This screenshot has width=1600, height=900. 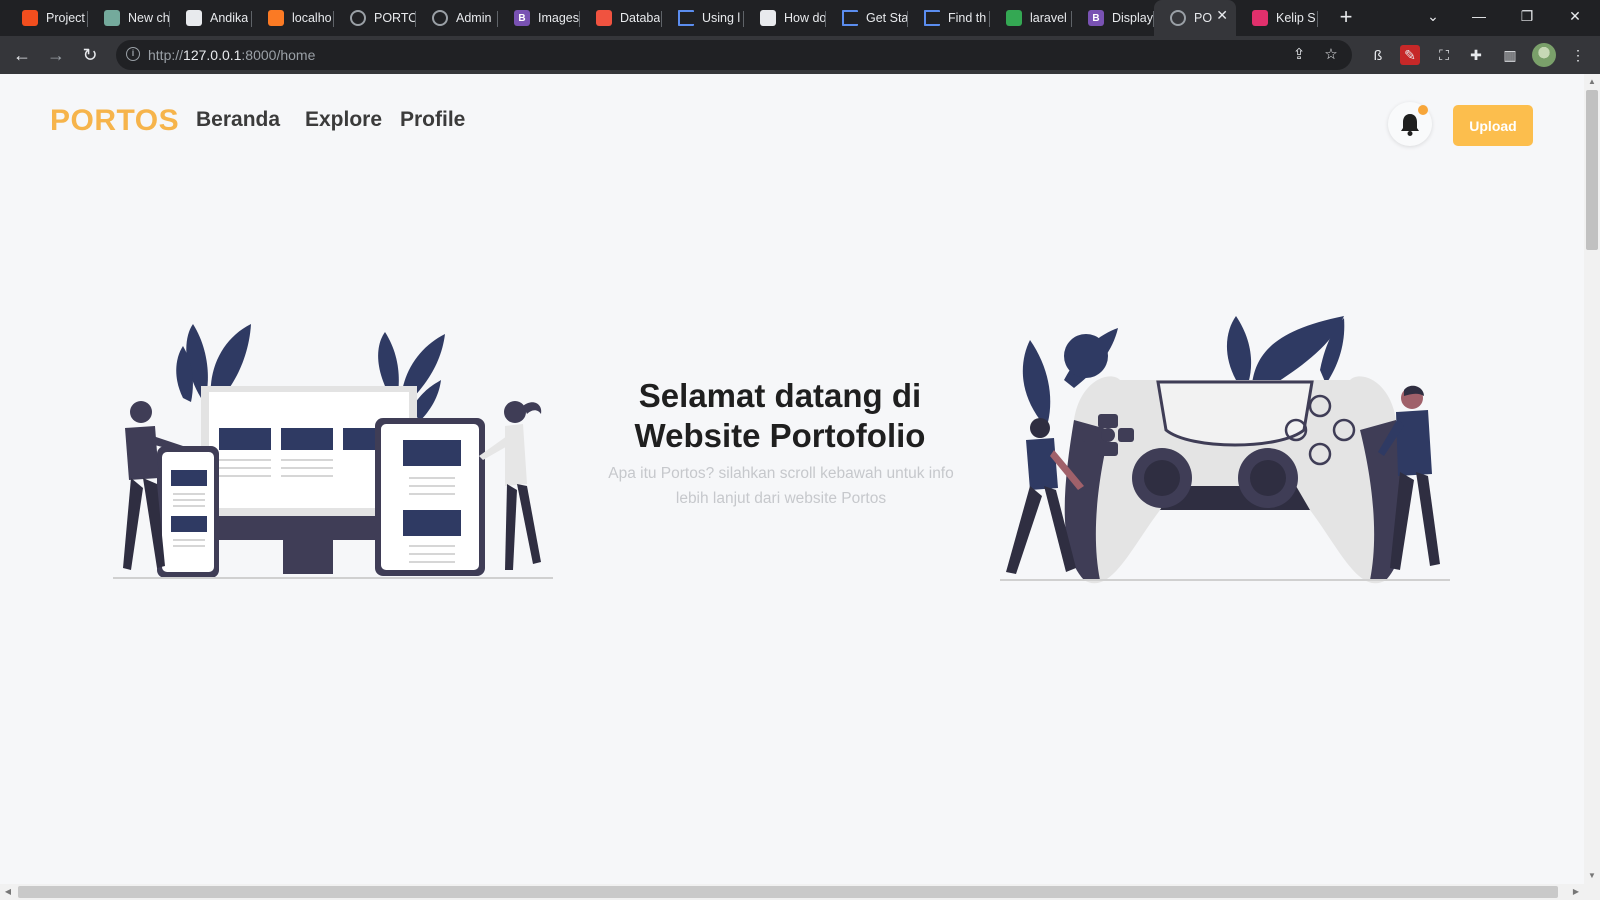 What do you see at coordinates (238, 120) in the screenshot?
I see `nav-link-beranda: Beranda` at bounding box center [238, 120].